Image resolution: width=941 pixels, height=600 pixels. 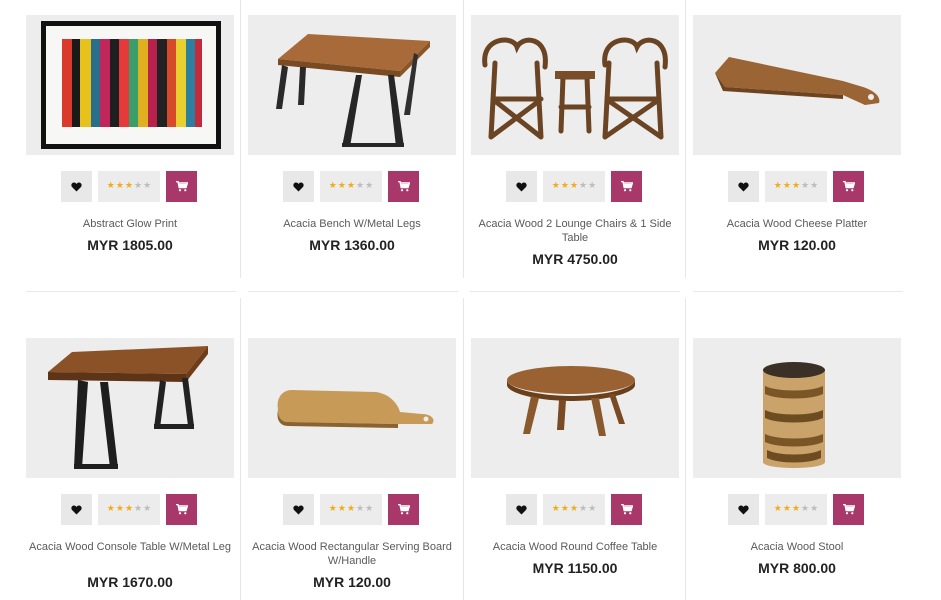 What do you see at coordinates (130, 224) in the screenshot?
I see `product-title: Abstract Glow Print` at bounding box center [130, 224].